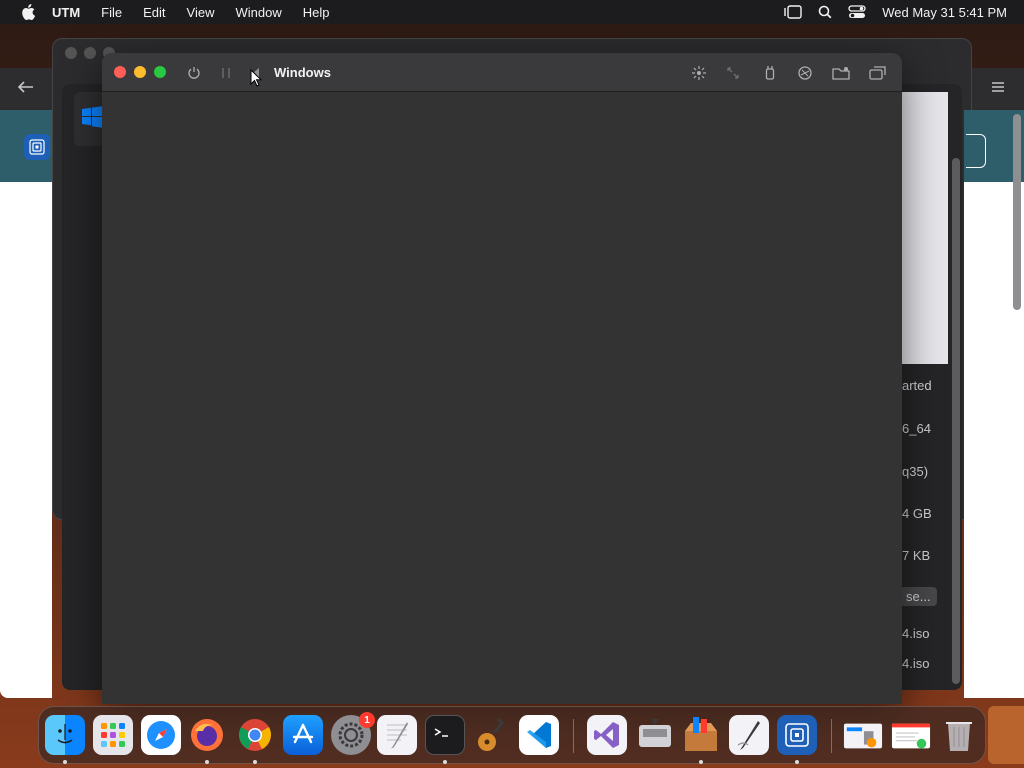 Image resolution: width=1024 pixels, height=768 pixels. What do you see at coordinates (256, 80) in the screenshot?
I see `mouse-cursor-icon` at bounding box center [256, 80].